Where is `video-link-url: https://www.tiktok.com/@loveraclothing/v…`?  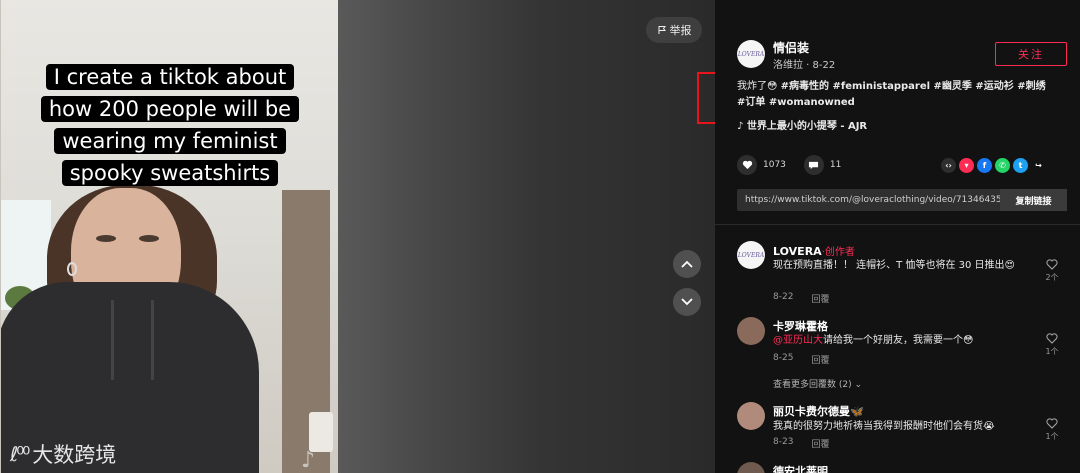 video-link-url: https://www.tiktok.com/@loveraclothing/v… is located at coordinates (868, 200).